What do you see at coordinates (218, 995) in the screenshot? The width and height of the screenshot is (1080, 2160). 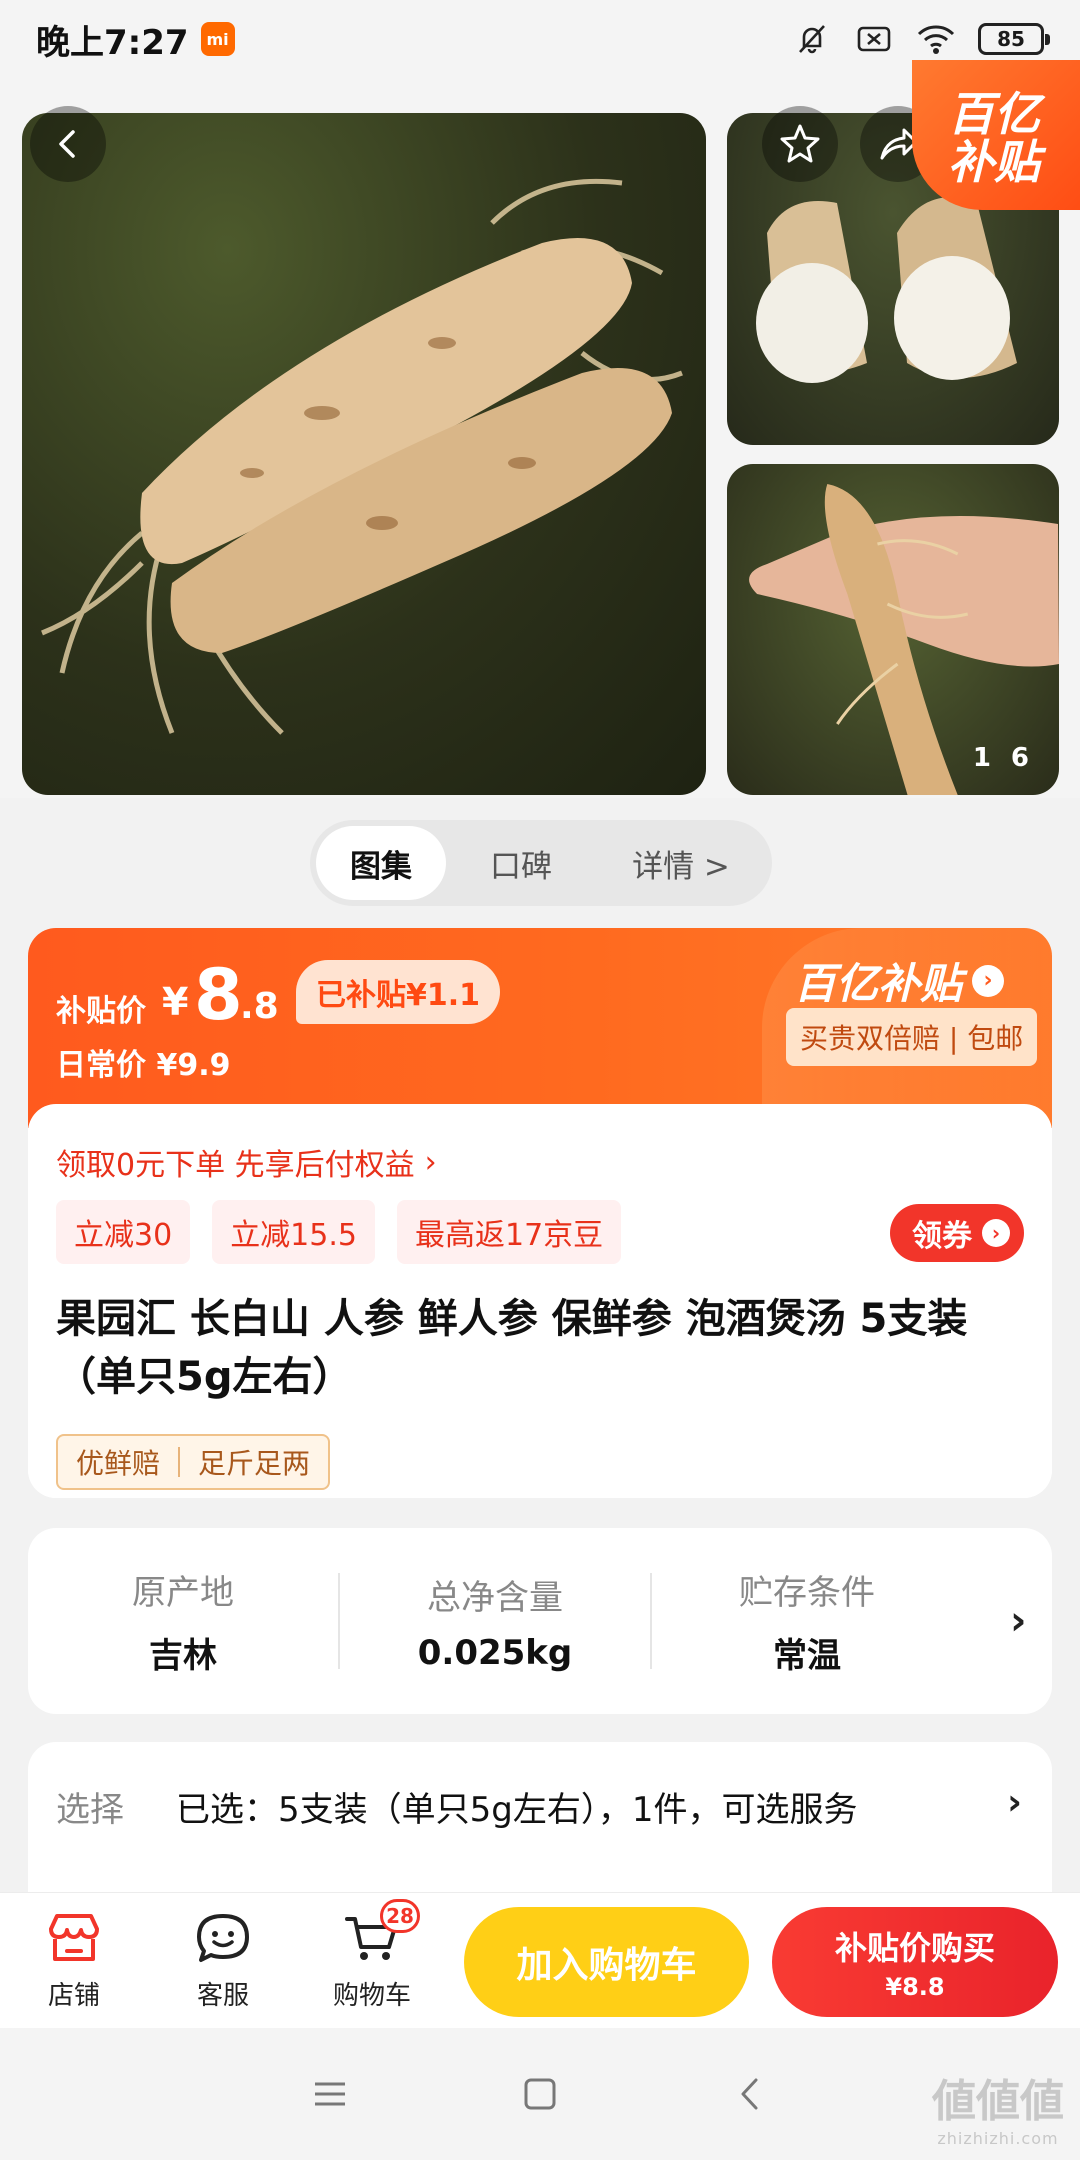 I see `subsidy-price-integer: 8` at bounding box center [218, 995].